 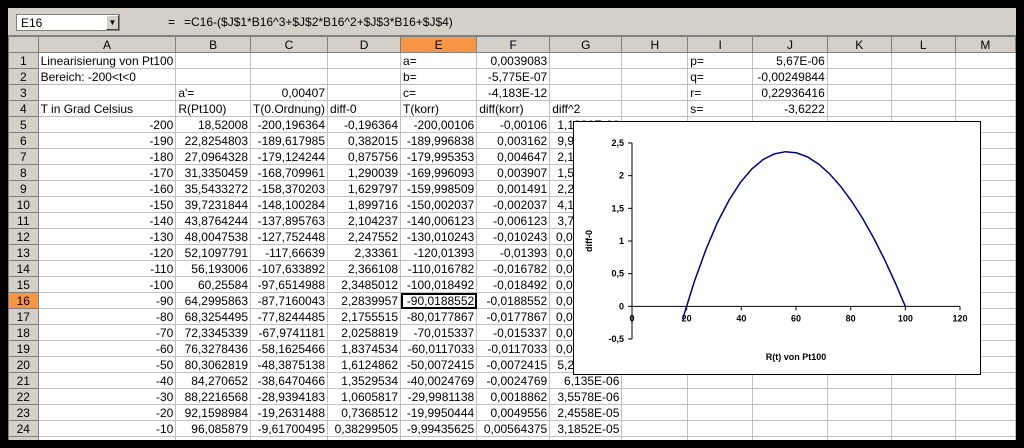 I want to click on column-header-k: K, so click(x=859, y=44).